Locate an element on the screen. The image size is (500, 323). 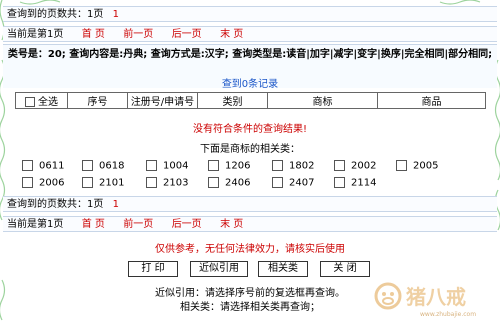
results-table: 全选 序号 注册号/申请号 类别 商标 商品 is located at coordinates (250, 100).